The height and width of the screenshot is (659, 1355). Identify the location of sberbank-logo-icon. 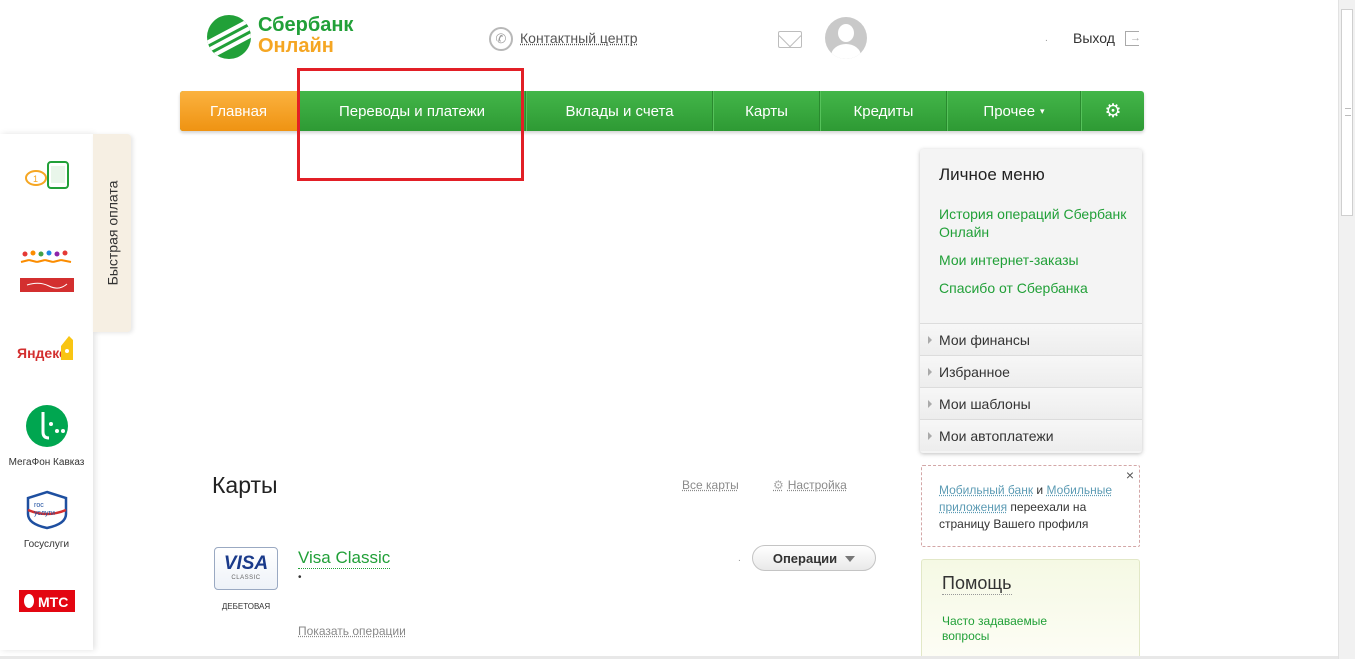
(229, 37).